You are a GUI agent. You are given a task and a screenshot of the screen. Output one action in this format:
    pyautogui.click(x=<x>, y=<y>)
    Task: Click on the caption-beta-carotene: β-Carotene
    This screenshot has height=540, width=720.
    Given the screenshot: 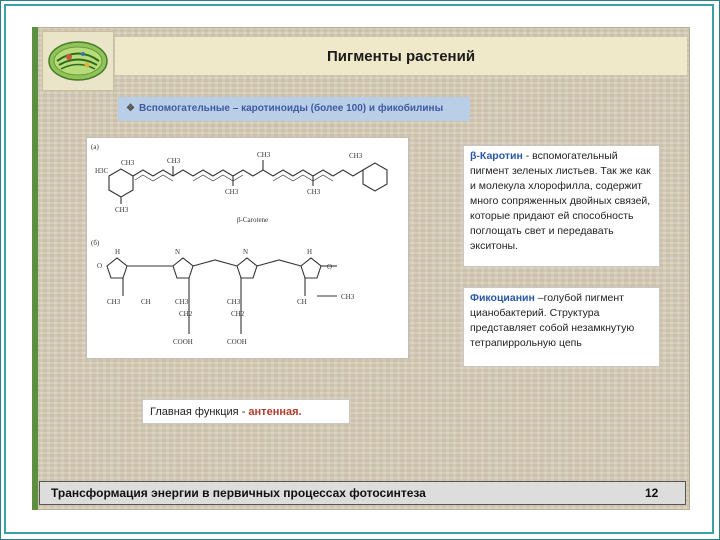 What is the action you would take?
    pyautogui.click(x=252, y=220)
    